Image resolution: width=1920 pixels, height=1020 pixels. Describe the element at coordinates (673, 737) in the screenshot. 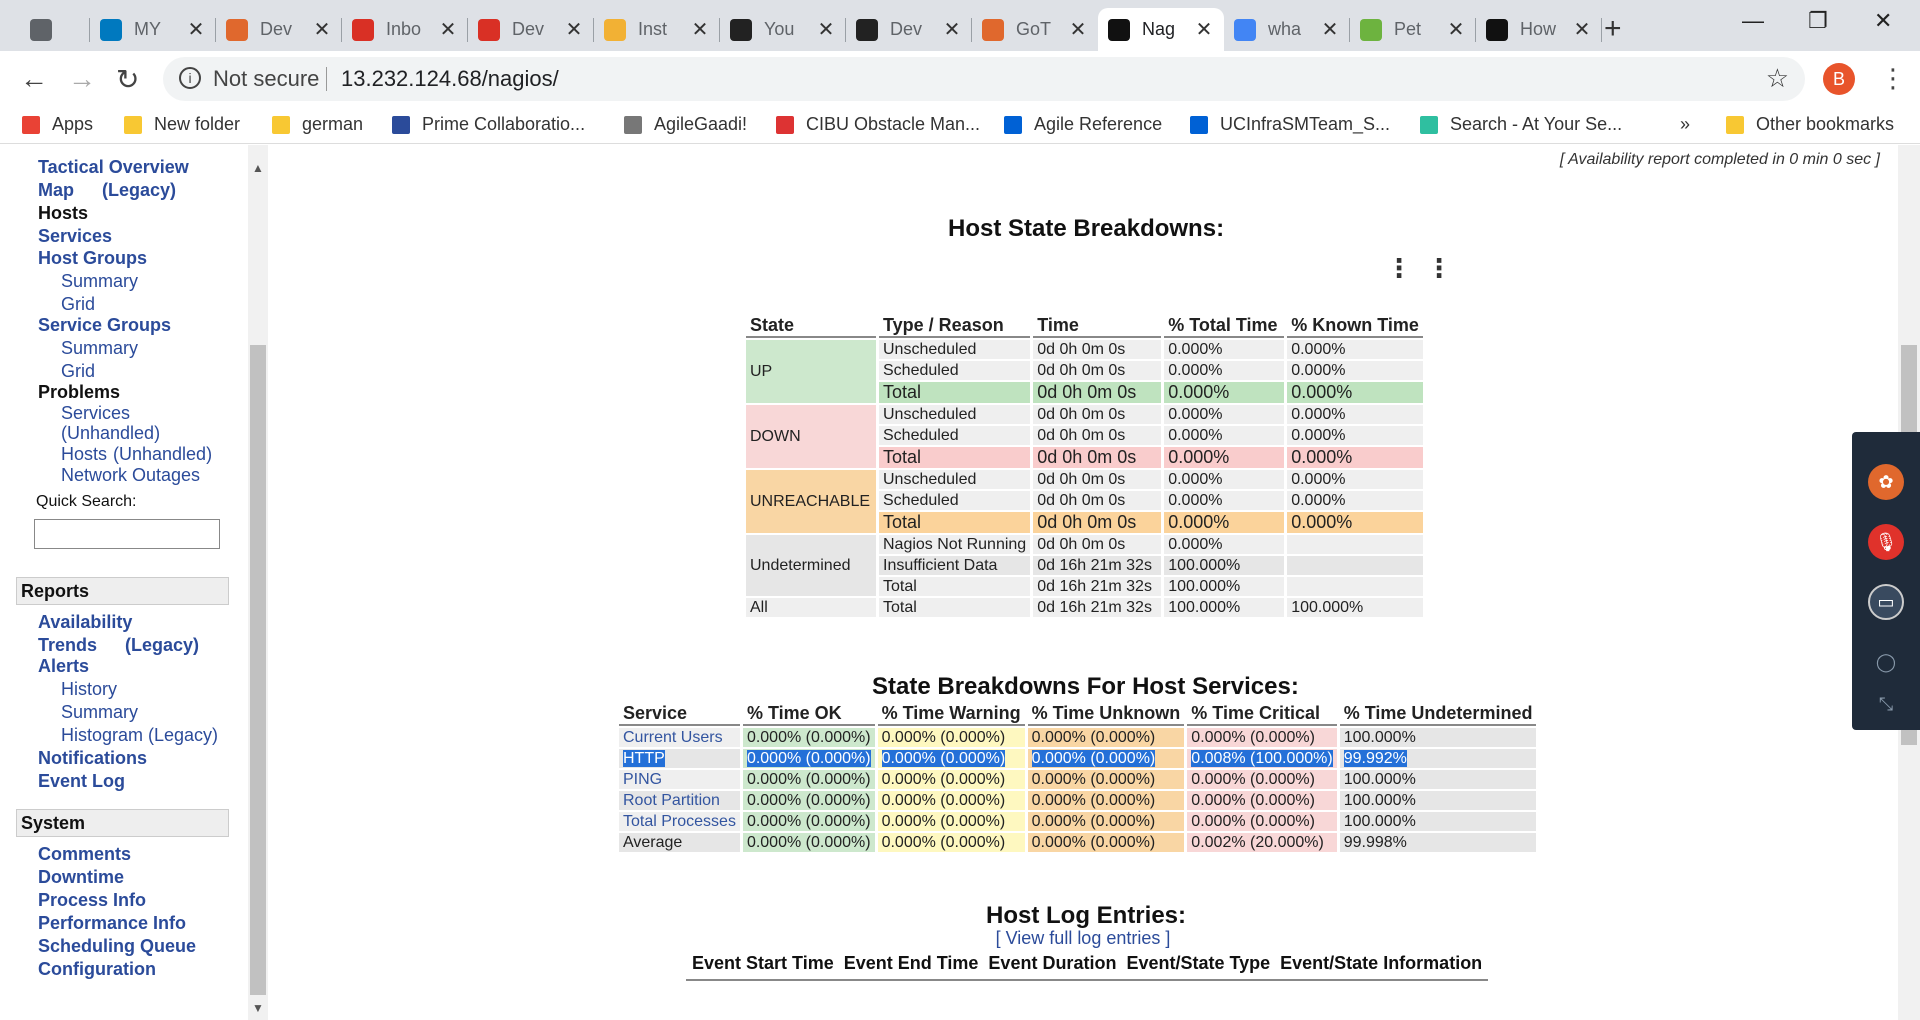

I see `service-link: Current Users` at that location.